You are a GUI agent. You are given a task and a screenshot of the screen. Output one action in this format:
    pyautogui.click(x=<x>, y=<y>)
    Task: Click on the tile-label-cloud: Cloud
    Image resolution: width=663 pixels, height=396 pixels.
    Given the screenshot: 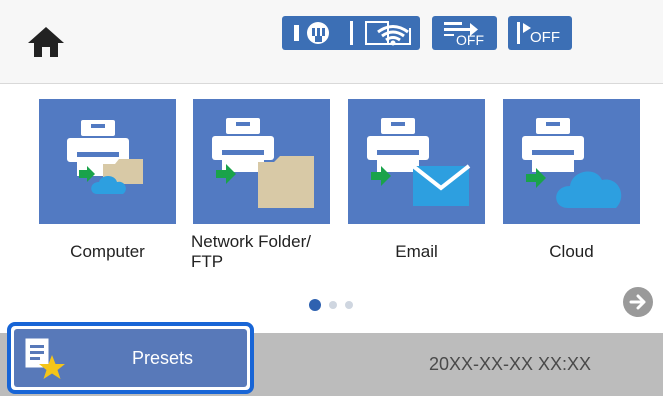 What is the action you would take?
    pyautogui.click(x=571, y=251)
    